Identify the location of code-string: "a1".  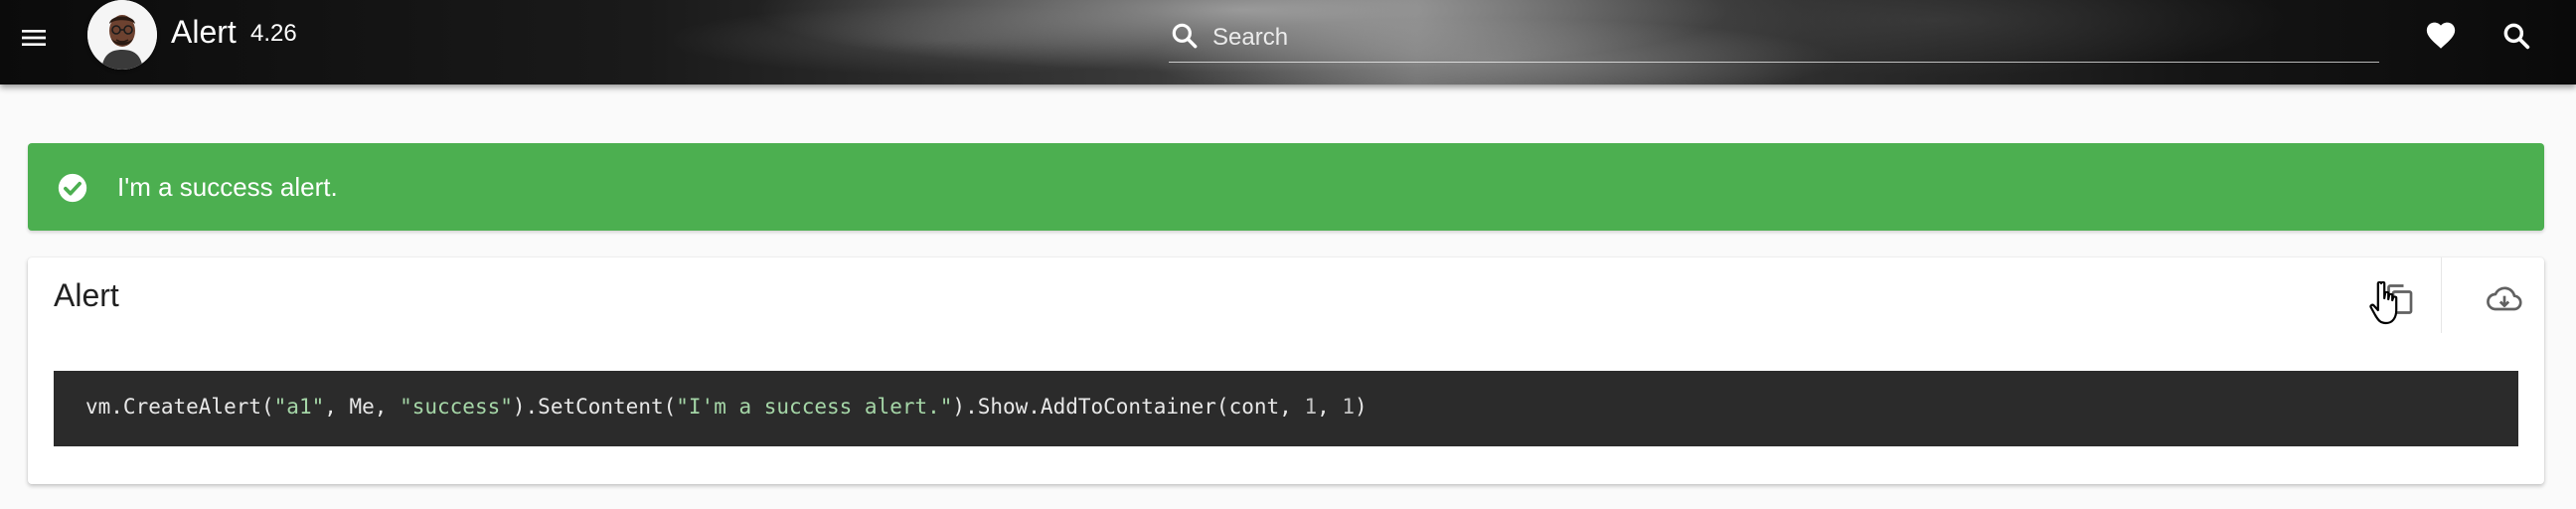
(299, 407).